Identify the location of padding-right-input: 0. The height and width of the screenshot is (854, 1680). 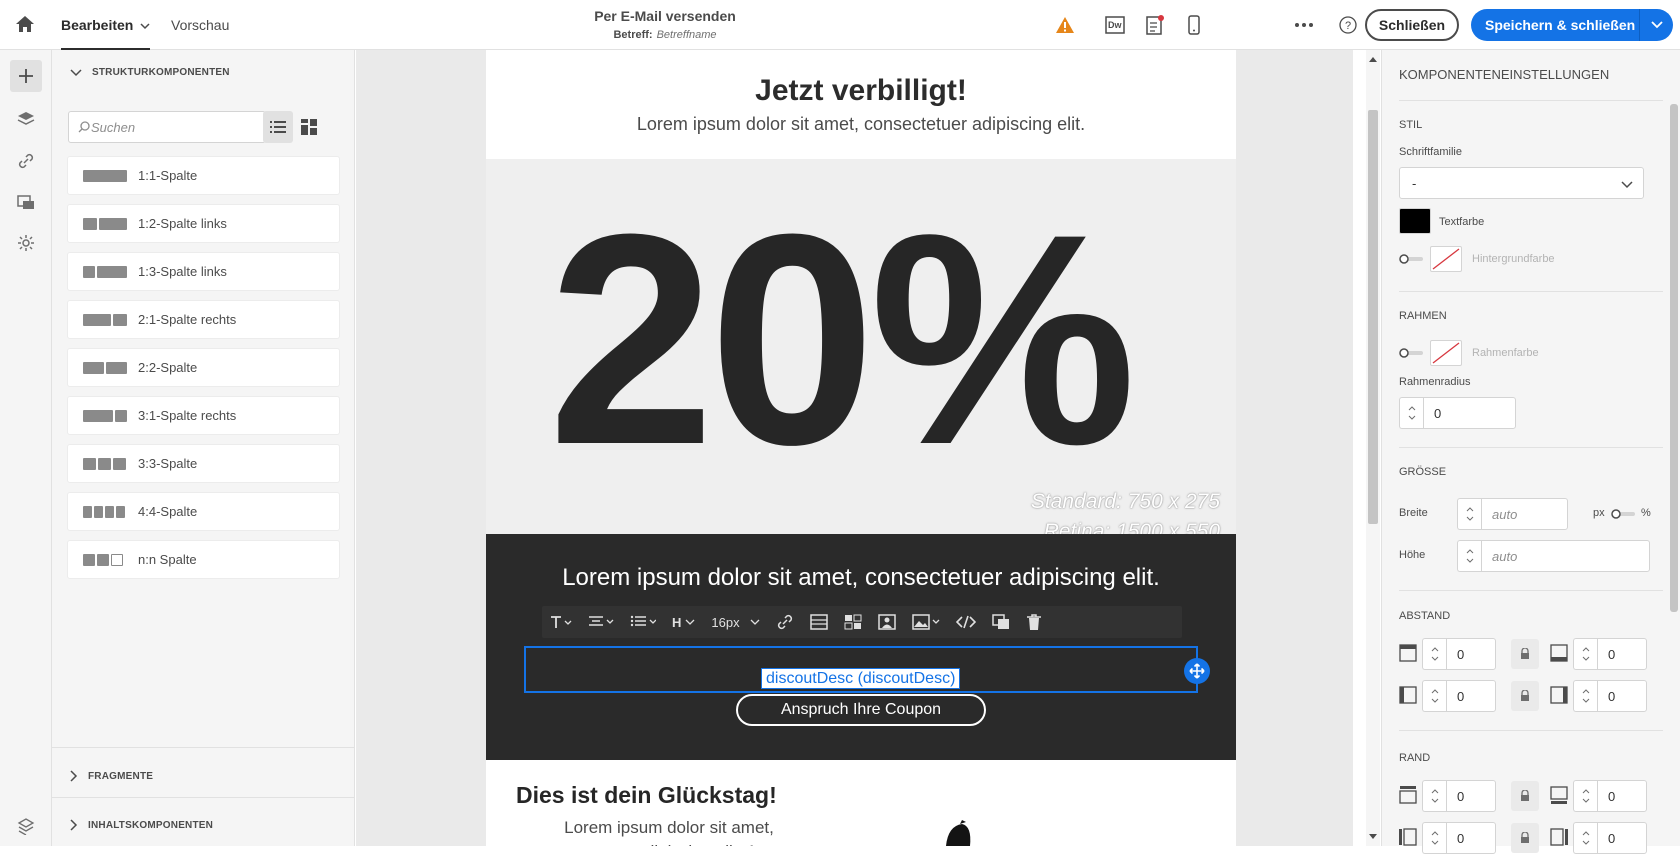
(1610, 696).